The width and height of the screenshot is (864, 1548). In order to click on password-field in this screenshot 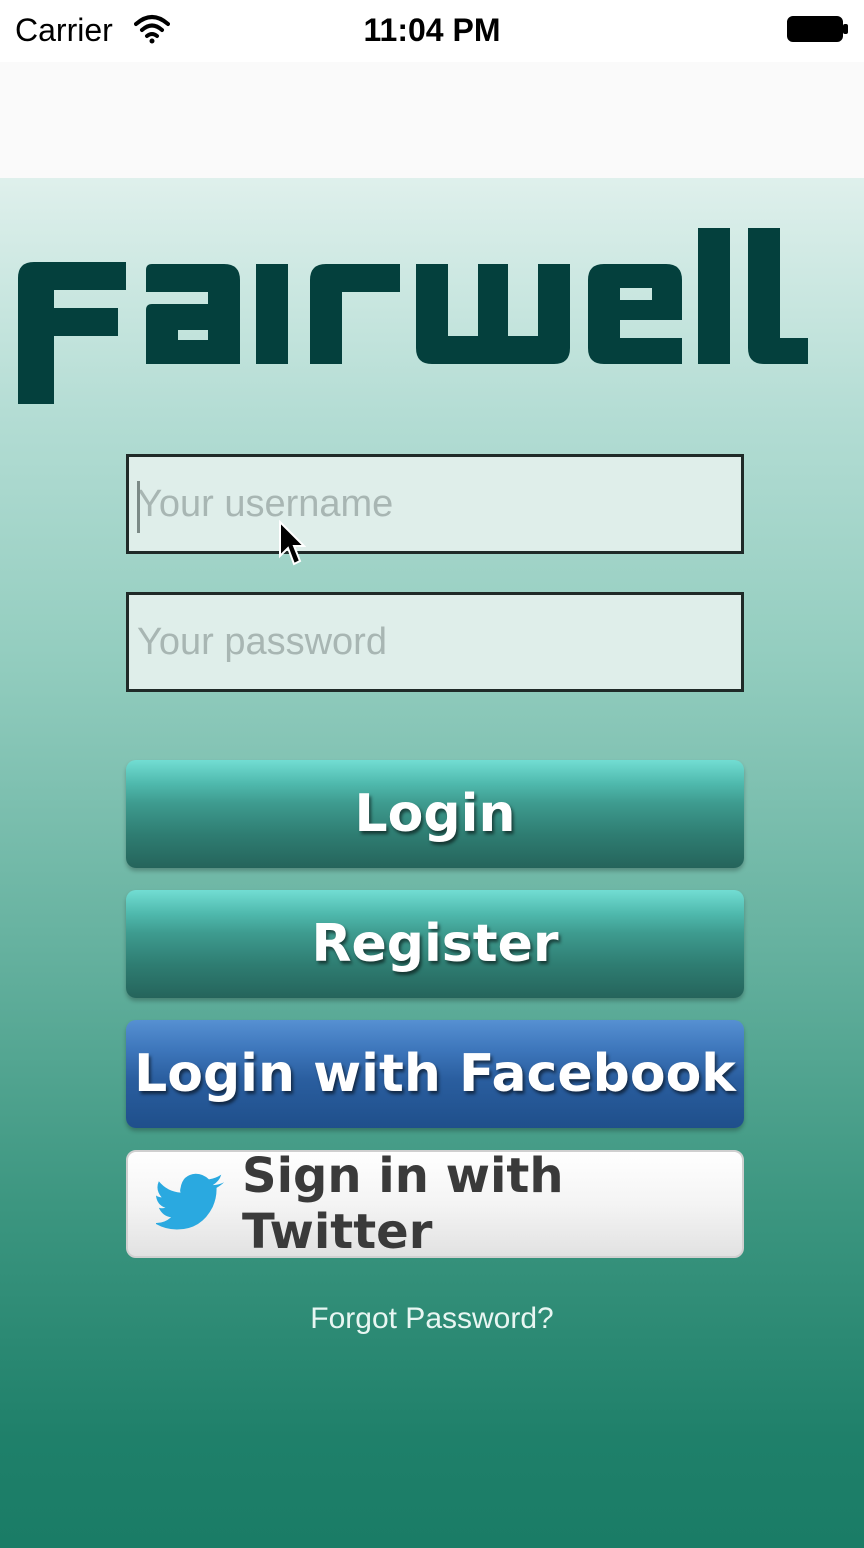, I will do `click(435, 642)`.